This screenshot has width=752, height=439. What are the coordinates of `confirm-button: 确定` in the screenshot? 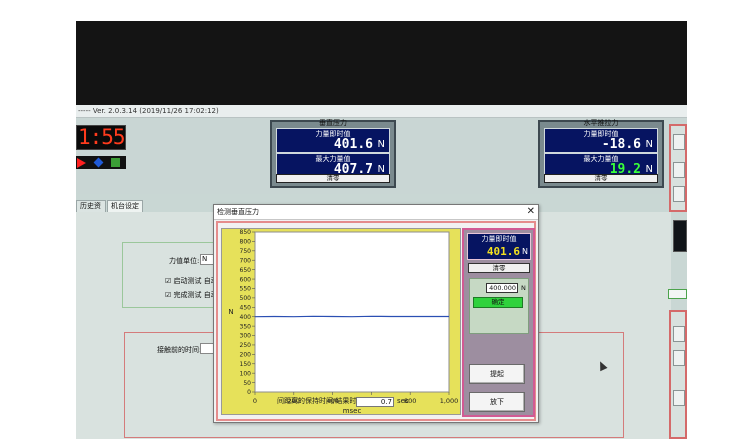 It's located at (498, 302).